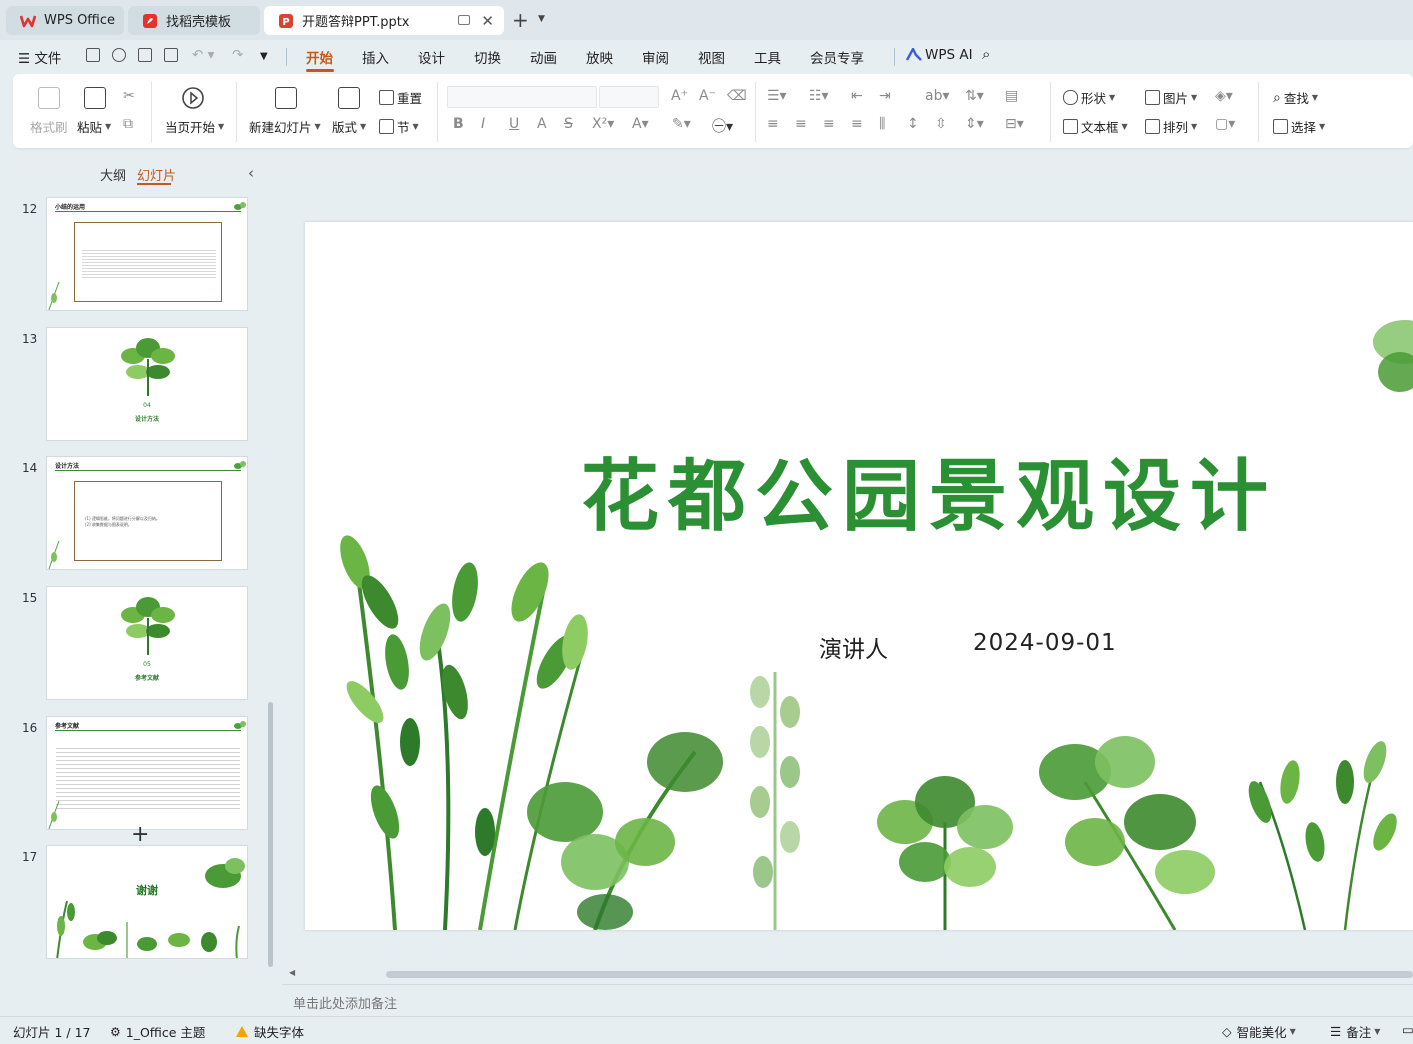 The width and height of the screenshot is (1413, 1044). I want to click on scroll-left-icon: ◀, so click(292, 972).